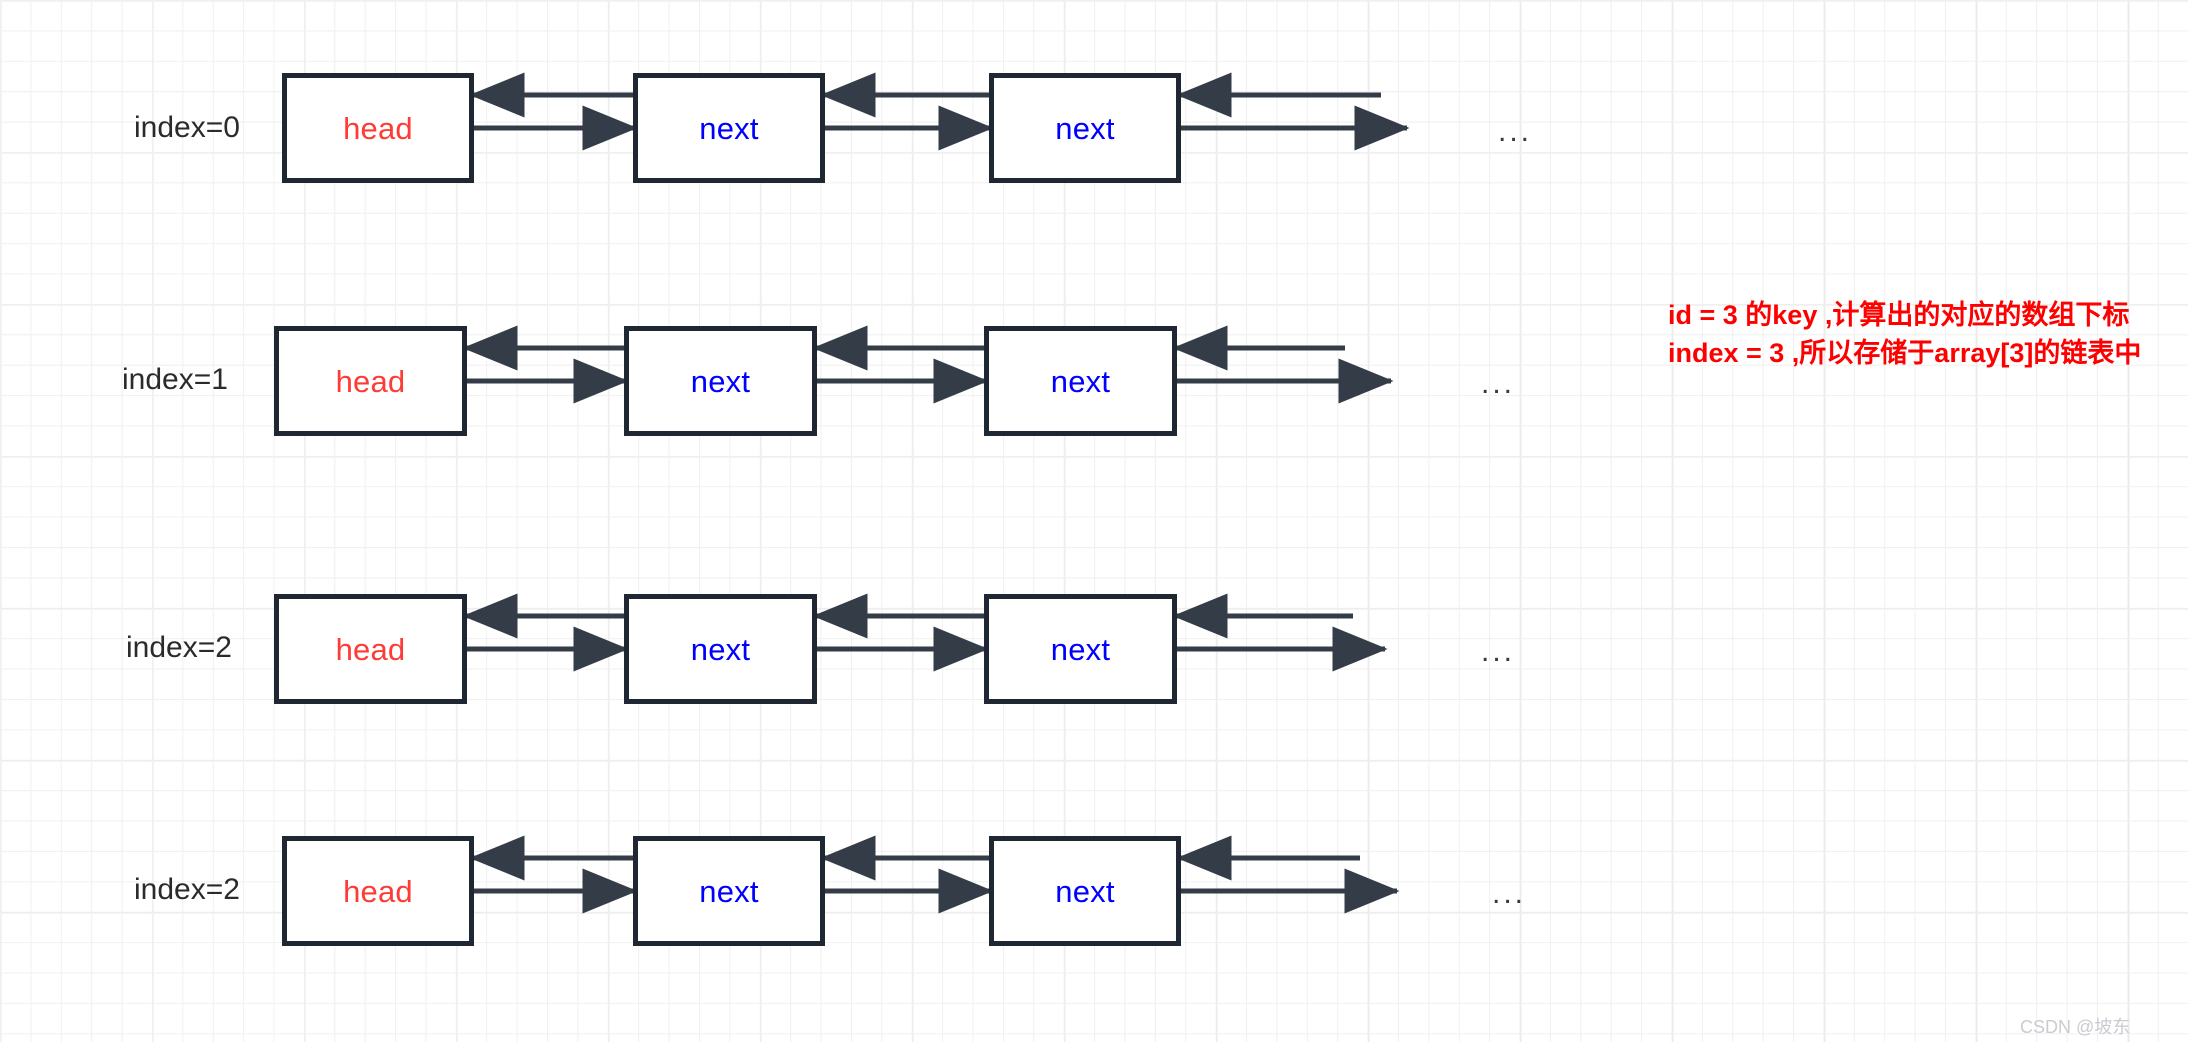  What do you see at coordinates (179, 647) in the screenshot?
I see `index-label-row-2: index=2` at bounding box center [179, 647].